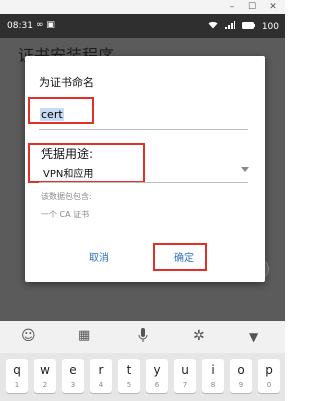 The width and height of the screenshot is (320, 401). I want to click on emoji-icon: ☺, so click(28, 336).